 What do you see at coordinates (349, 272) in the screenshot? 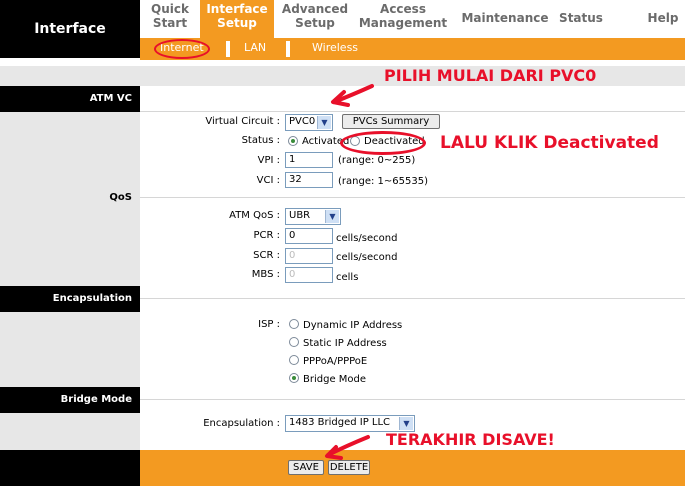
I see `annotation-arrows` at bounding box center [349, 272].